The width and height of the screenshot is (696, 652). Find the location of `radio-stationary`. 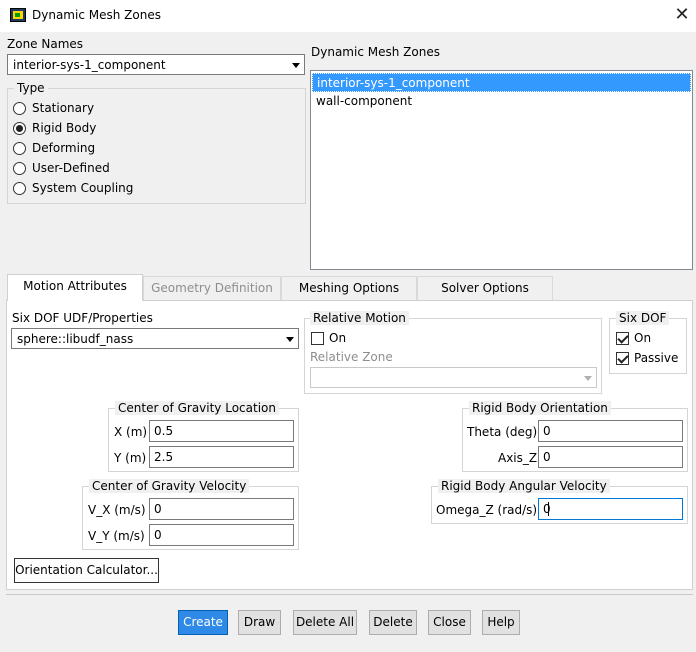

radio-stationary is located at coordinates (19, 108).